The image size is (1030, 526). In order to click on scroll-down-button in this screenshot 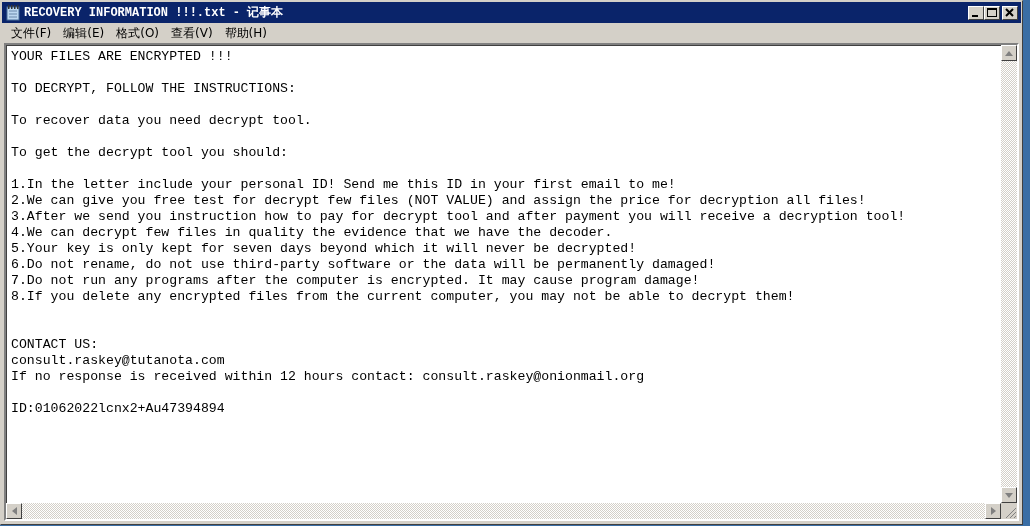, I will do `click(1009, 495)`.